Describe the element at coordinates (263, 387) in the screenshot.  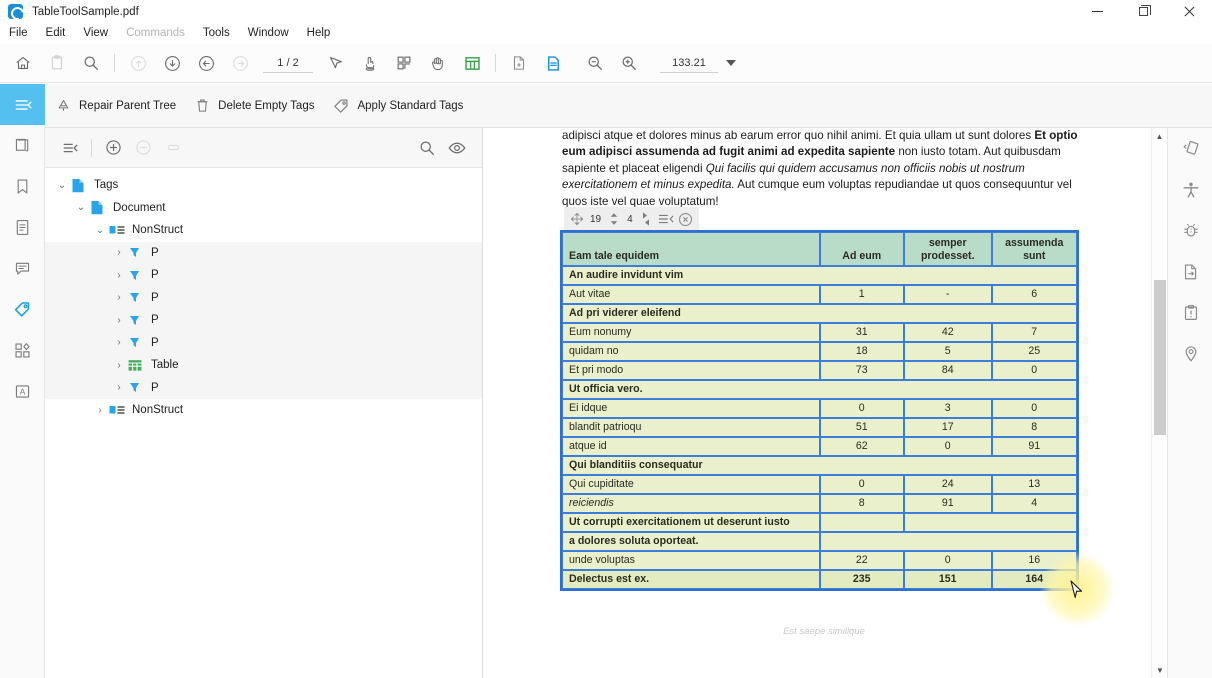
I see `tree-node-p-6: › P` at that location.